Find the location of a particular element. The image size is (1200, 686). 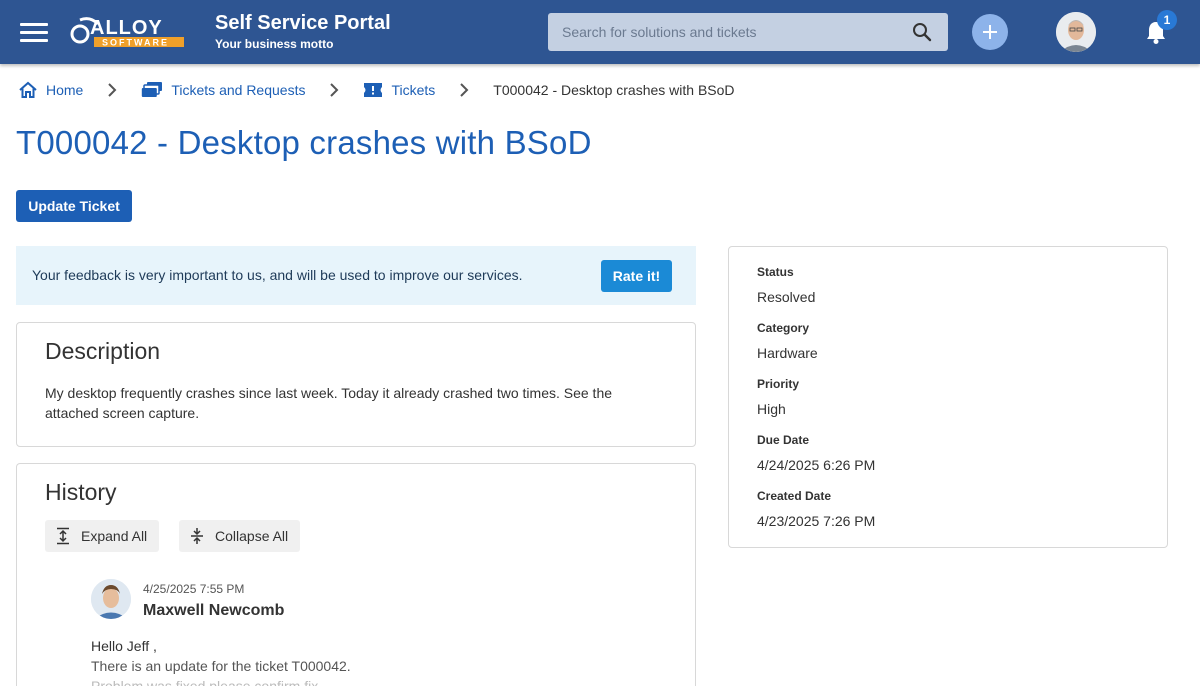

rate-it-button: Rate it! is located at coordinates (636, 276).